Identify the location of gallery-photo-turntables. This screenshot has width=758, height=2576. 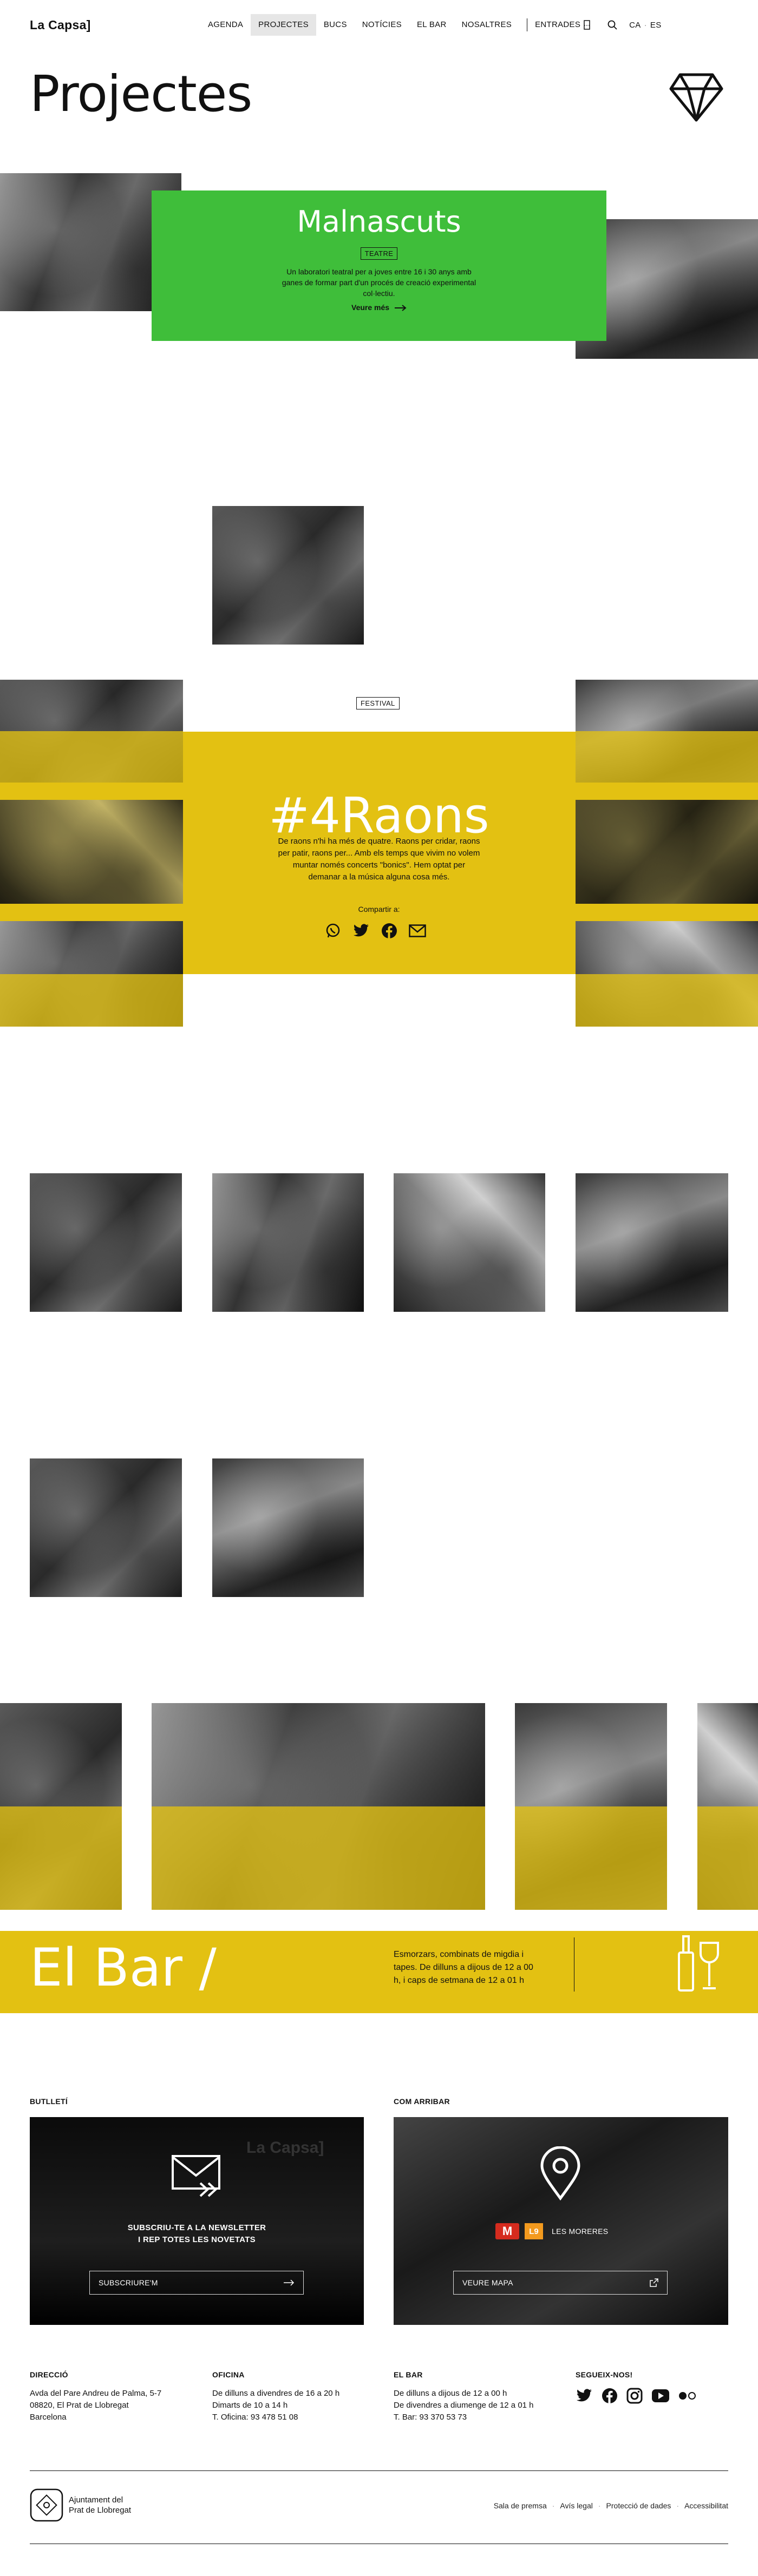
(288, 1242).